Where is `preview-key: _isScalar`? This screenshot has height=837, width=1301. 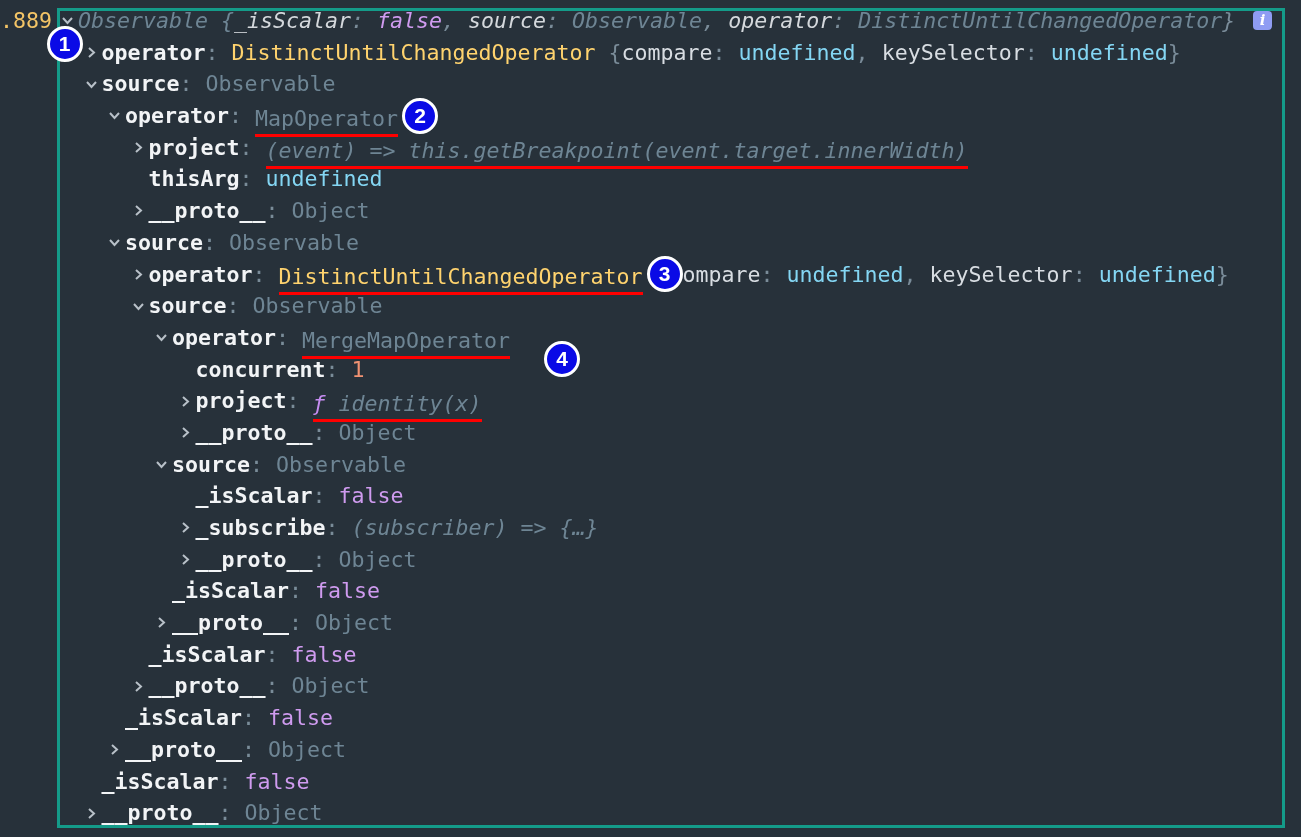
preview-key: _isScalar is located at coordinates (293, 21).